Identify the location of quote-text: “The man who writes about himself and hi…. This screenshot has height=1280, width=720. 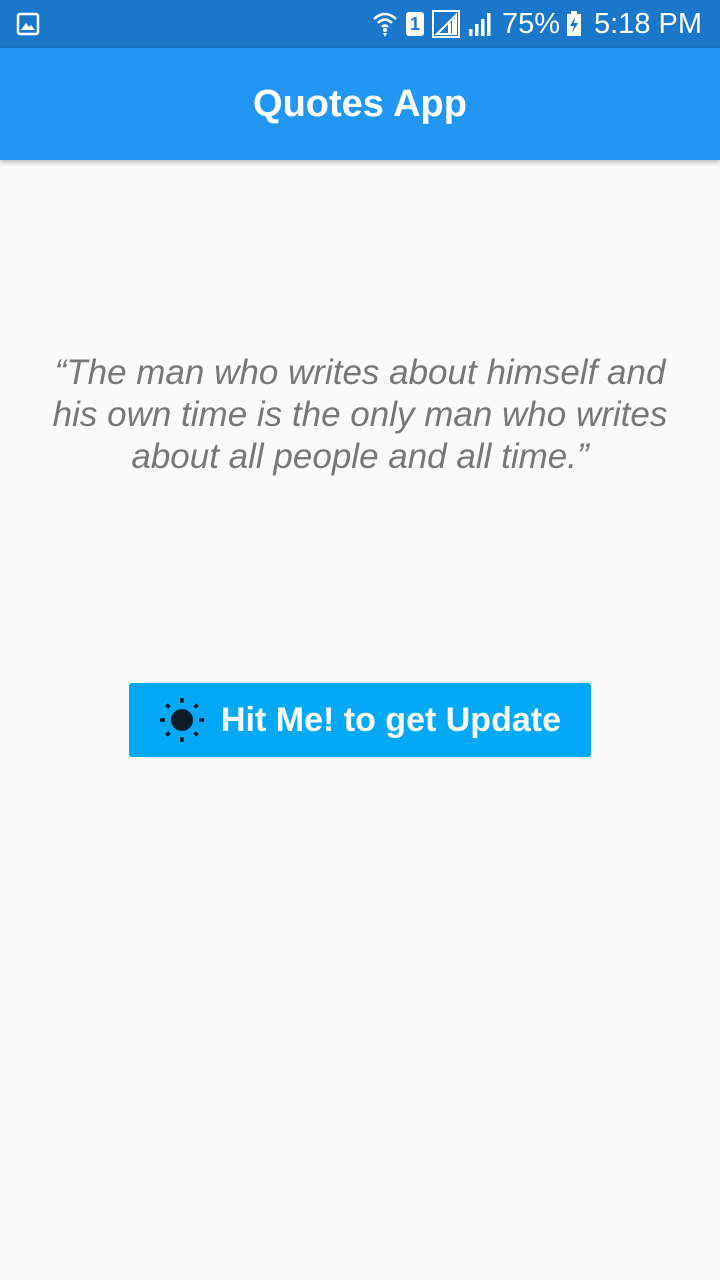
(360, 414).